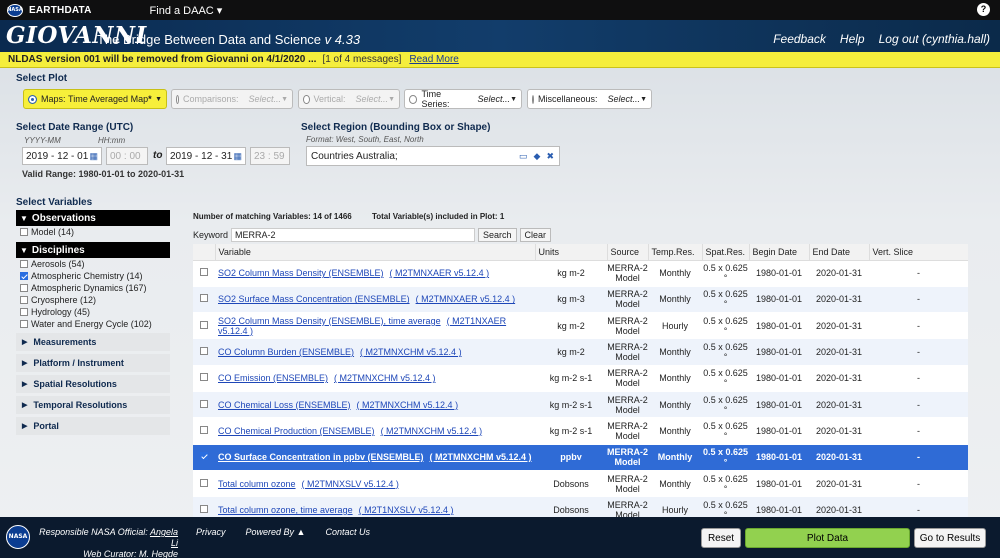  I want to click on variable-link: CO Column Burden (ENSEMBLE), so click(286, 352).